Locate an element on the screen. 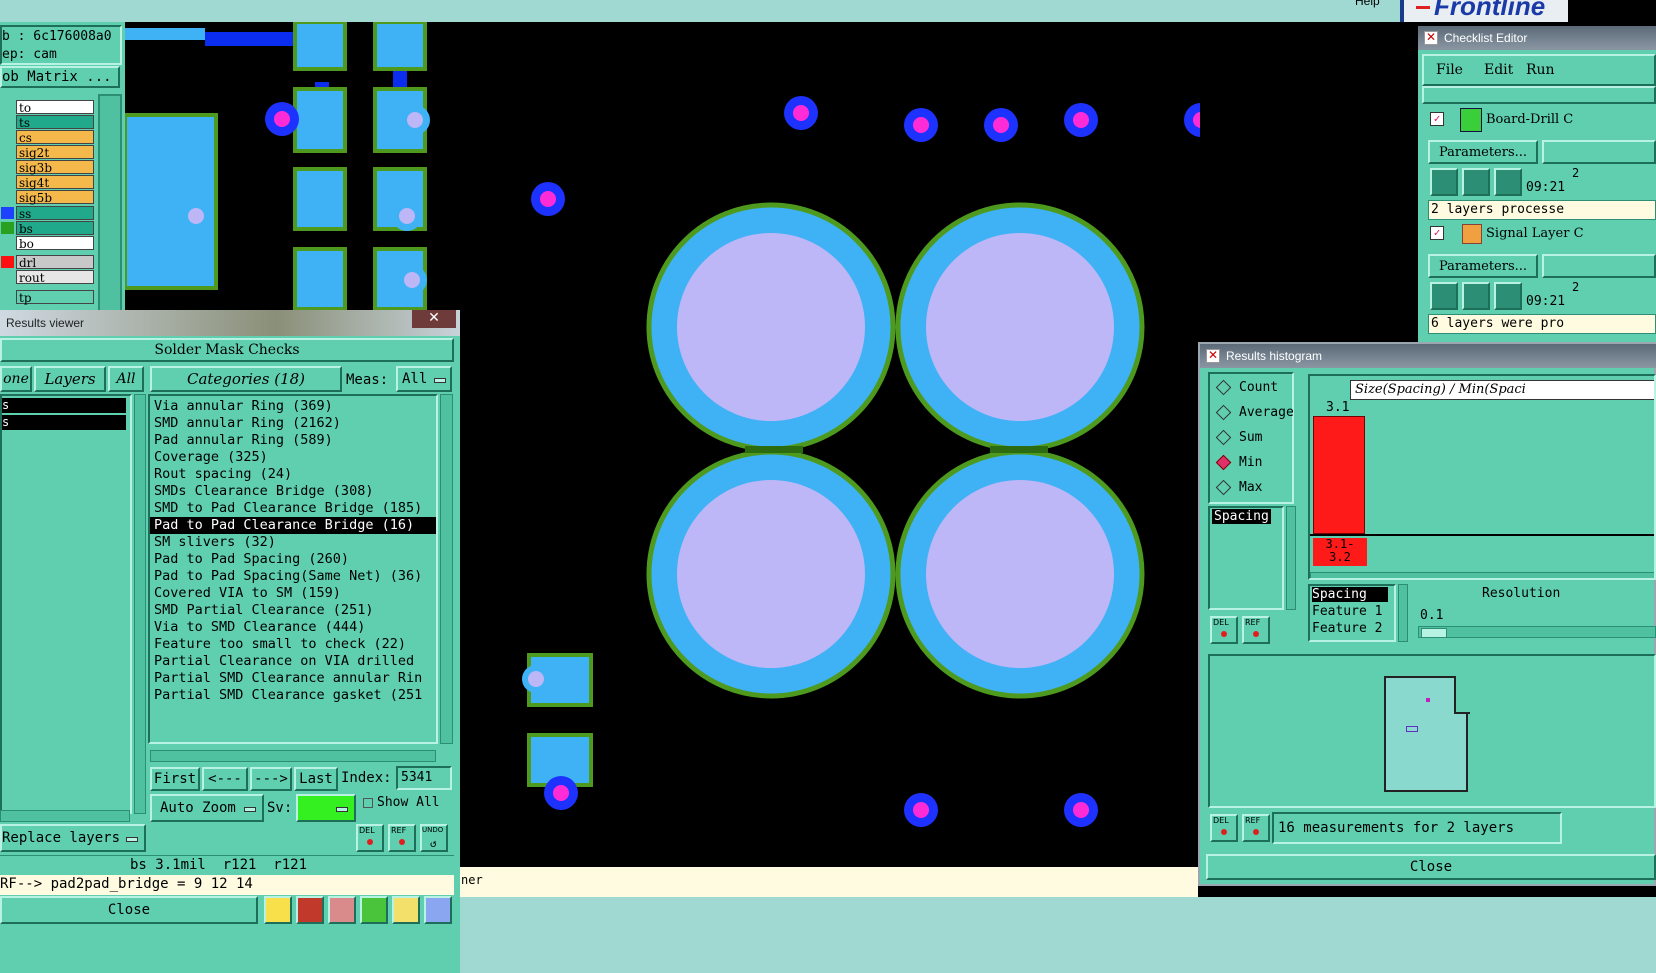  category-item: Pad to Pad Spacing(Same Net) (36) is located at coordinates (293, 576).